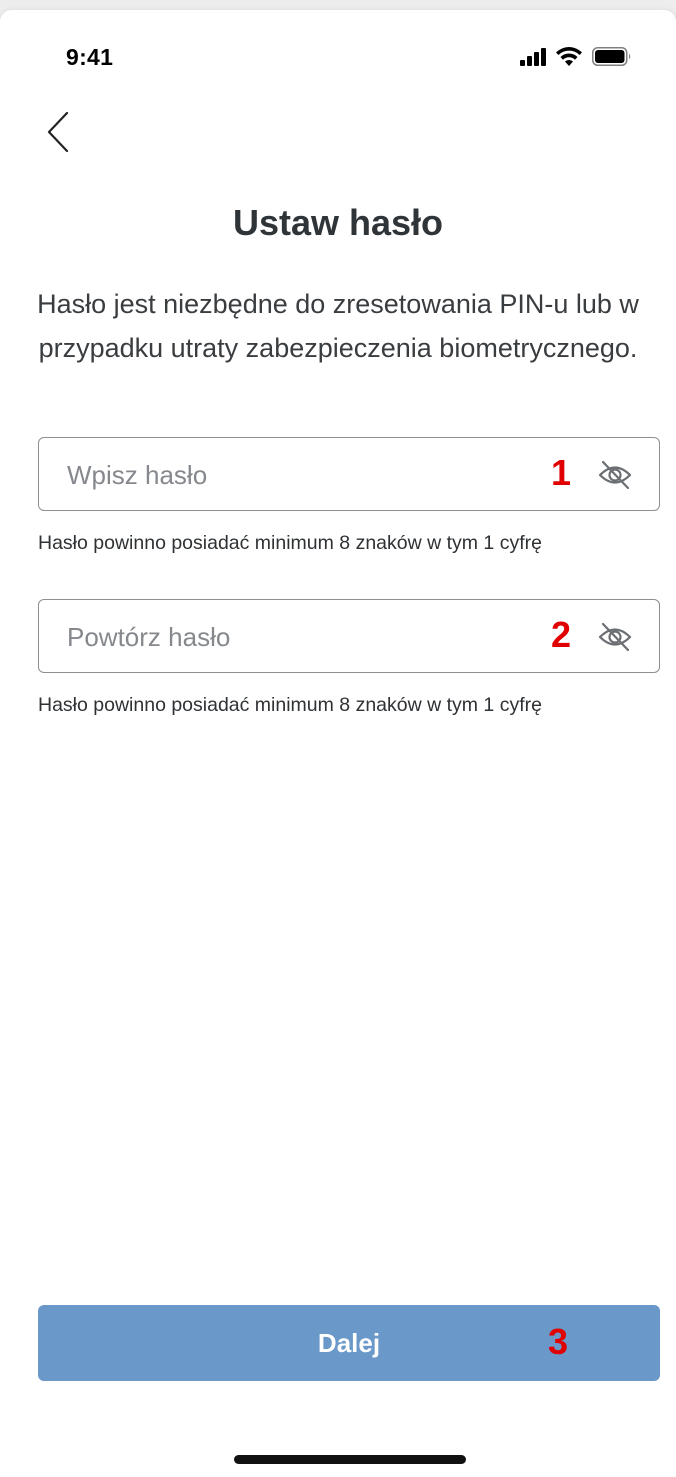 Image resolution: width=676 pixels, height=1477 pixels. Describe the element at coordinates (560, 634) in the screenshot. I see `annotation-marker-2: 2` at that location.